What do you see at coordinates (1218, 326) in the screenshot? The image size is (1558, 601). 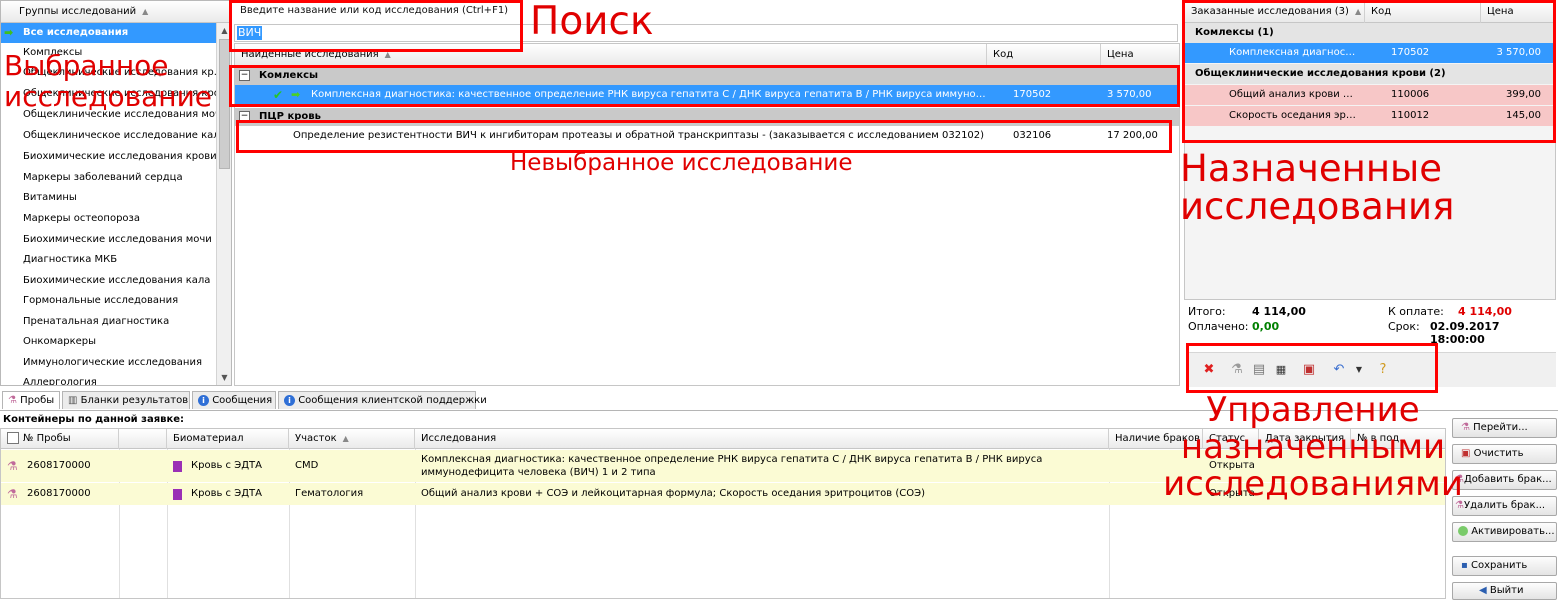 I see `paid-label: Оплачено:` at bounding box center [1218, 326].